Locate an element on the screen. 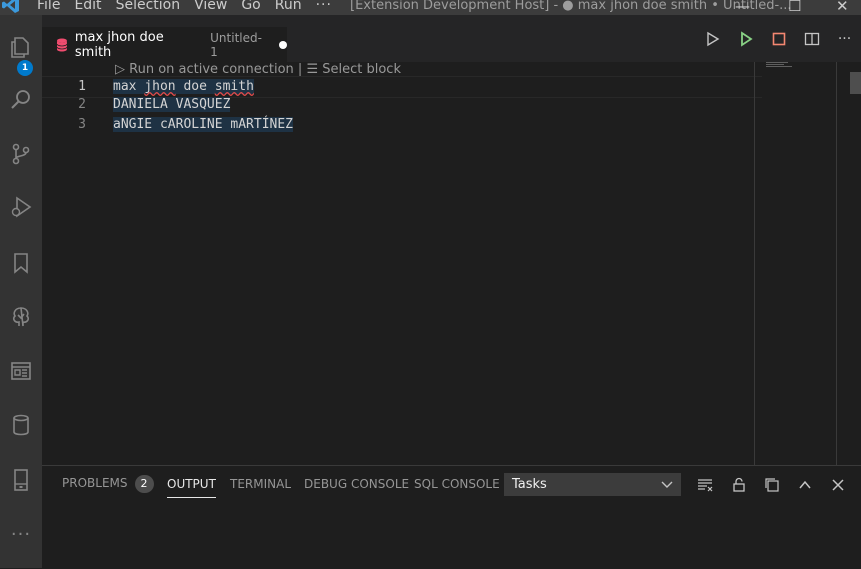 The width and height of the screenshot is (861, 569). run-debug-icon is located at coordinates (21, 207).